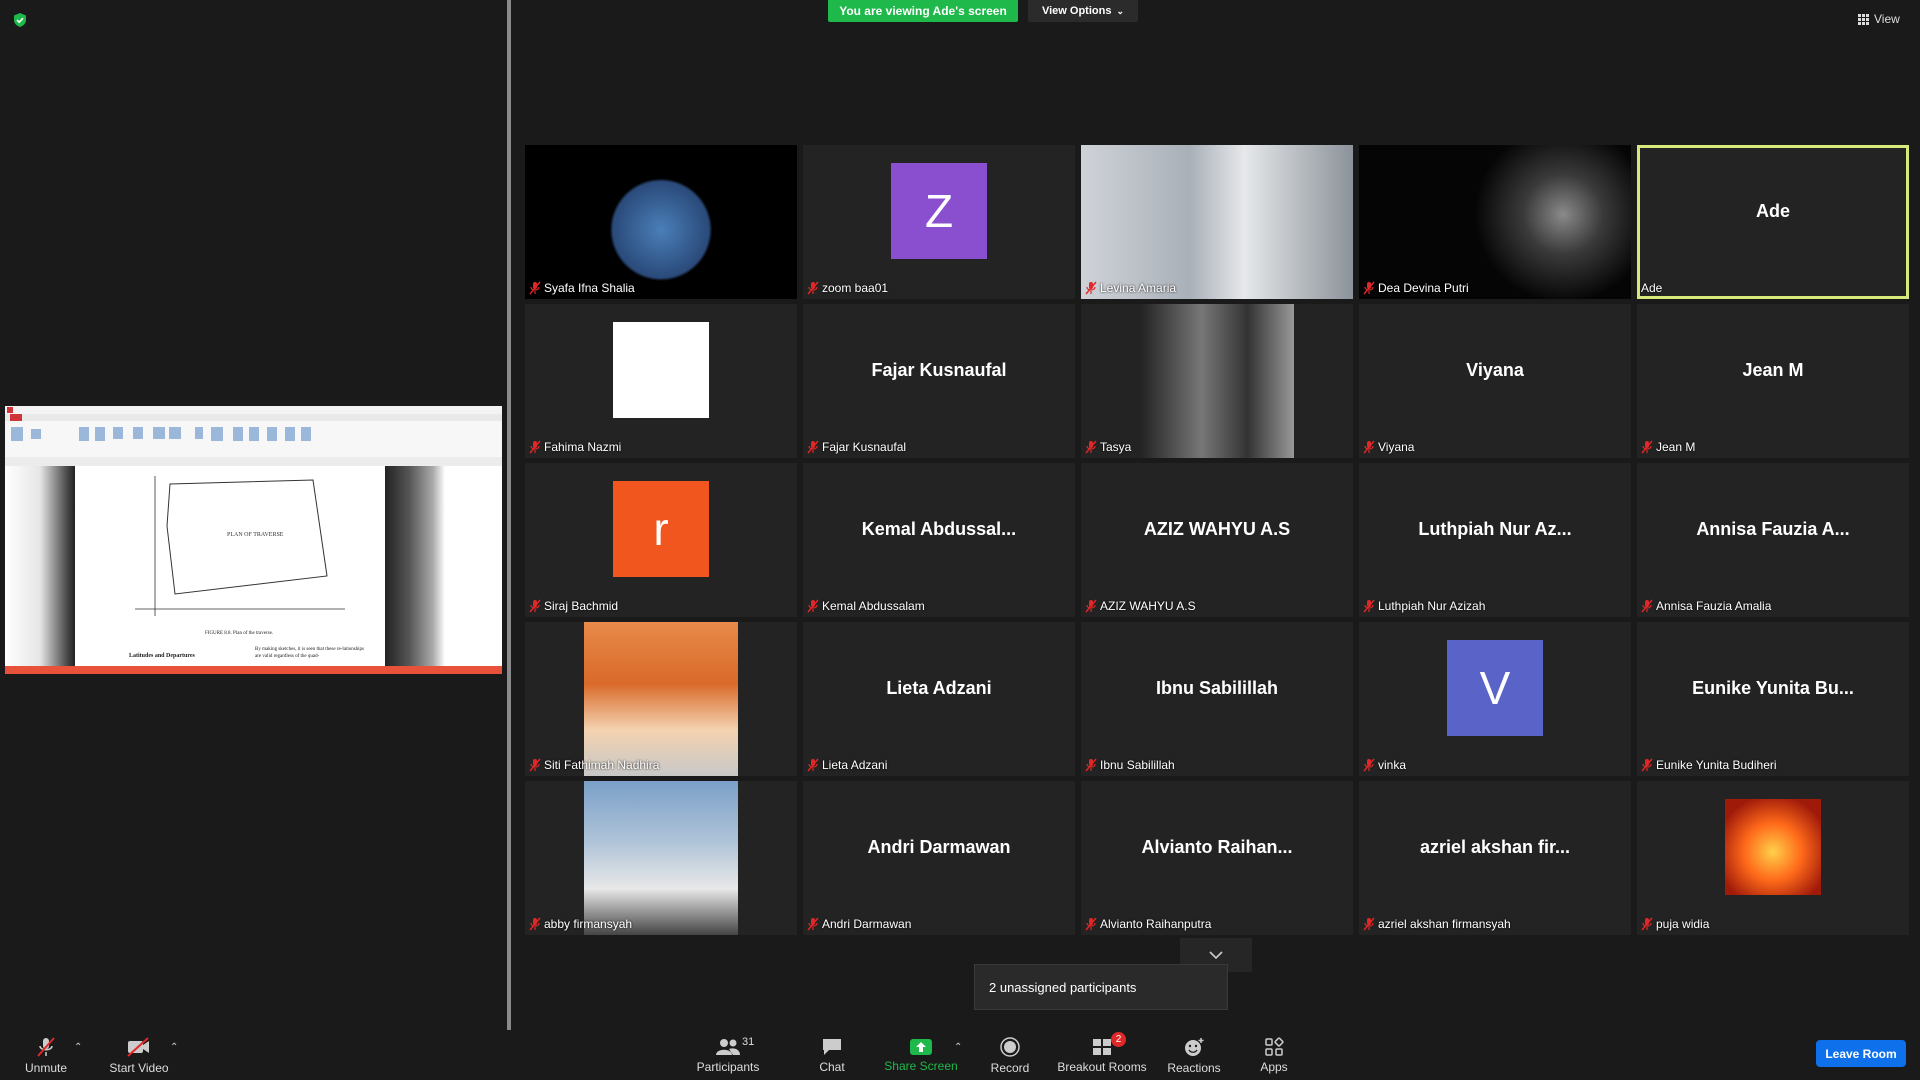  I want to click on breakout-rooms-button: Breakout Rooms 2, so click(1102, 1055).